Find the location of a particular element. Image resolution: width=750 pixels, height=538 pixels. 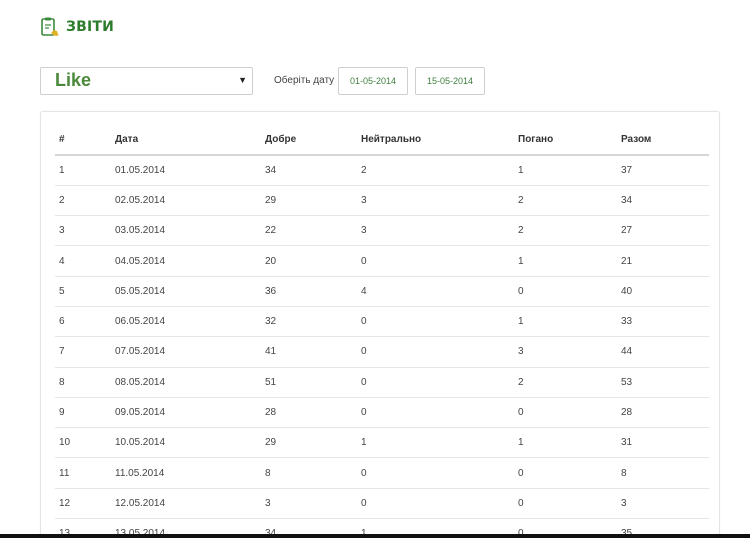

table-row: 9 09.05.2014 28 0 0 28 is located at coordinates (382, 412).